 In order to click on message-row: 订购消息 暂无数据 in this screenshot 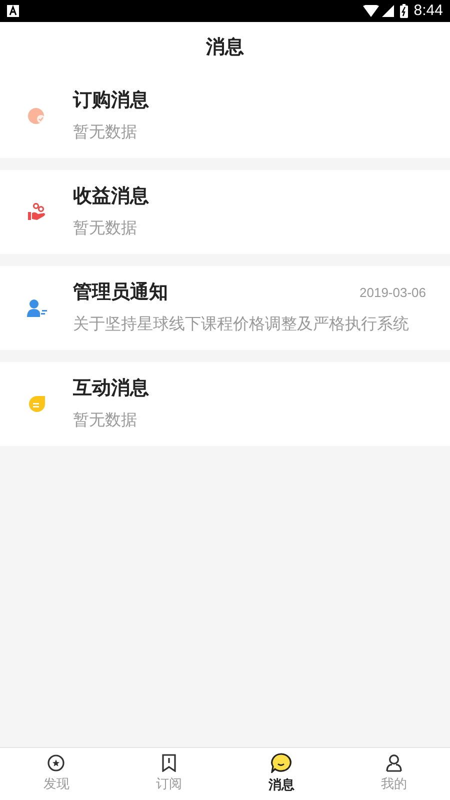, I will do `click(225, 116)`.